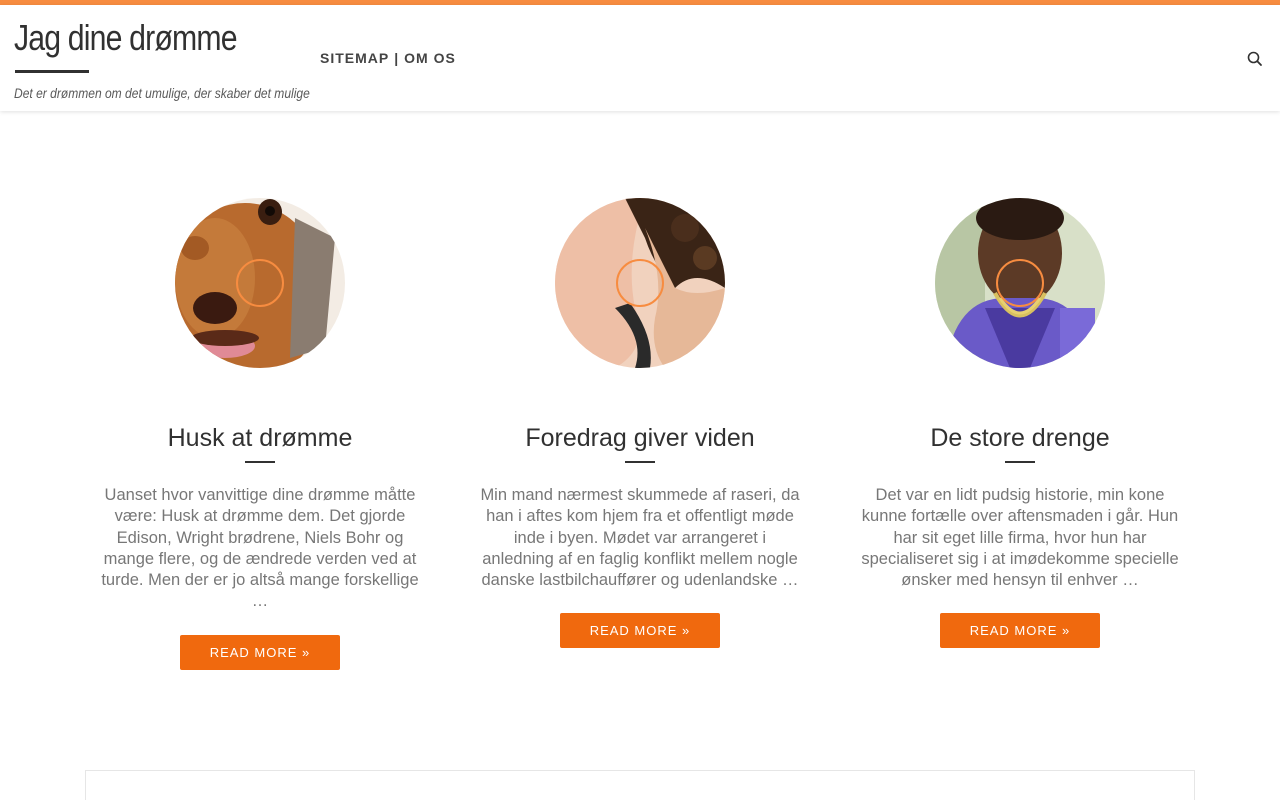  Describe the element at coordinates (1020, 438) in the screenshot. I see `post-title-link: De store drenge` at that location.